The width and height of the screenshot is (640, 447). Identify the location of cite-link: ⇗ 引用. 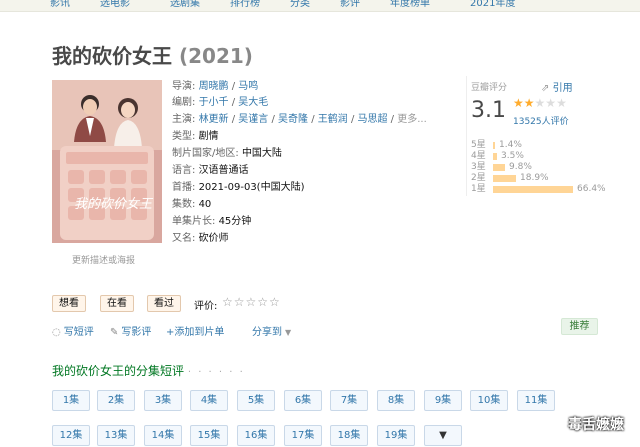
(557, 86).